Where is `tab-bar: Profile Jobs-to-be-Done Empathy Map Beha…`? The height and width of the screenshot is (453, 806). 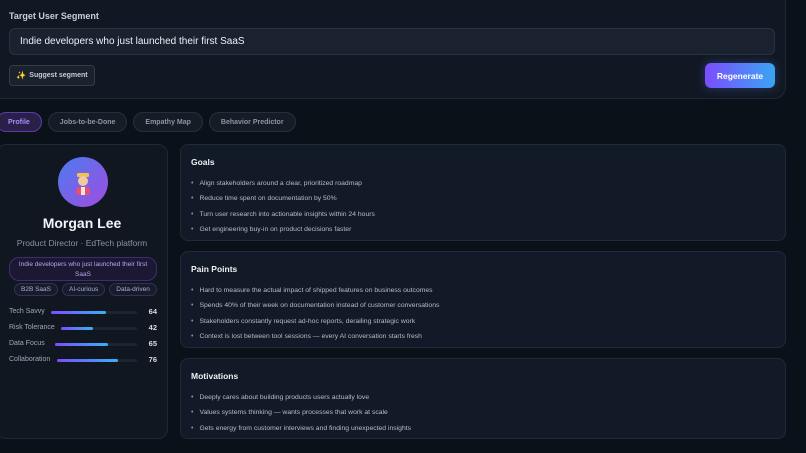
tab-bar: Profile Jobs-to-be-Done Empathy Map Beha… is located at coordinates (148, 122).